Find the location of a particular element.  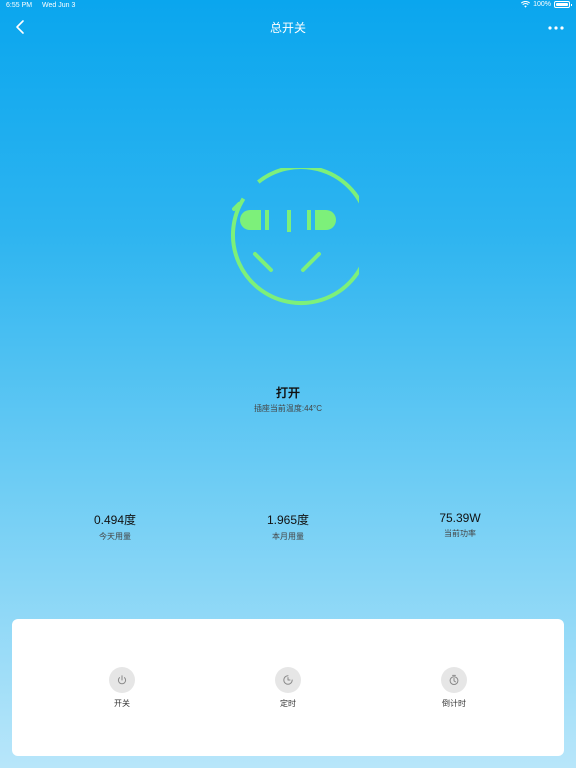

socket-icon is located at coordinates (288, 239).